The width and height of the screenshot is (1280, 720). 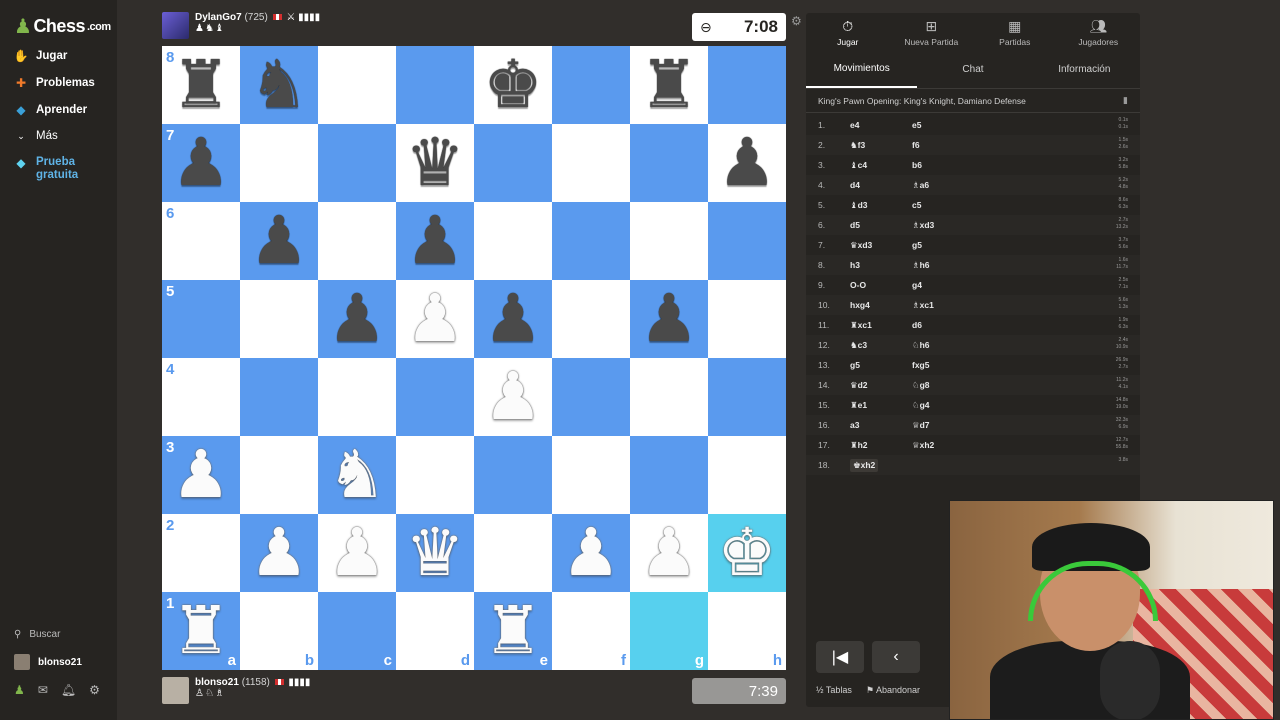 I want to click on square-h2: ♚, so click(x=747, y=553).